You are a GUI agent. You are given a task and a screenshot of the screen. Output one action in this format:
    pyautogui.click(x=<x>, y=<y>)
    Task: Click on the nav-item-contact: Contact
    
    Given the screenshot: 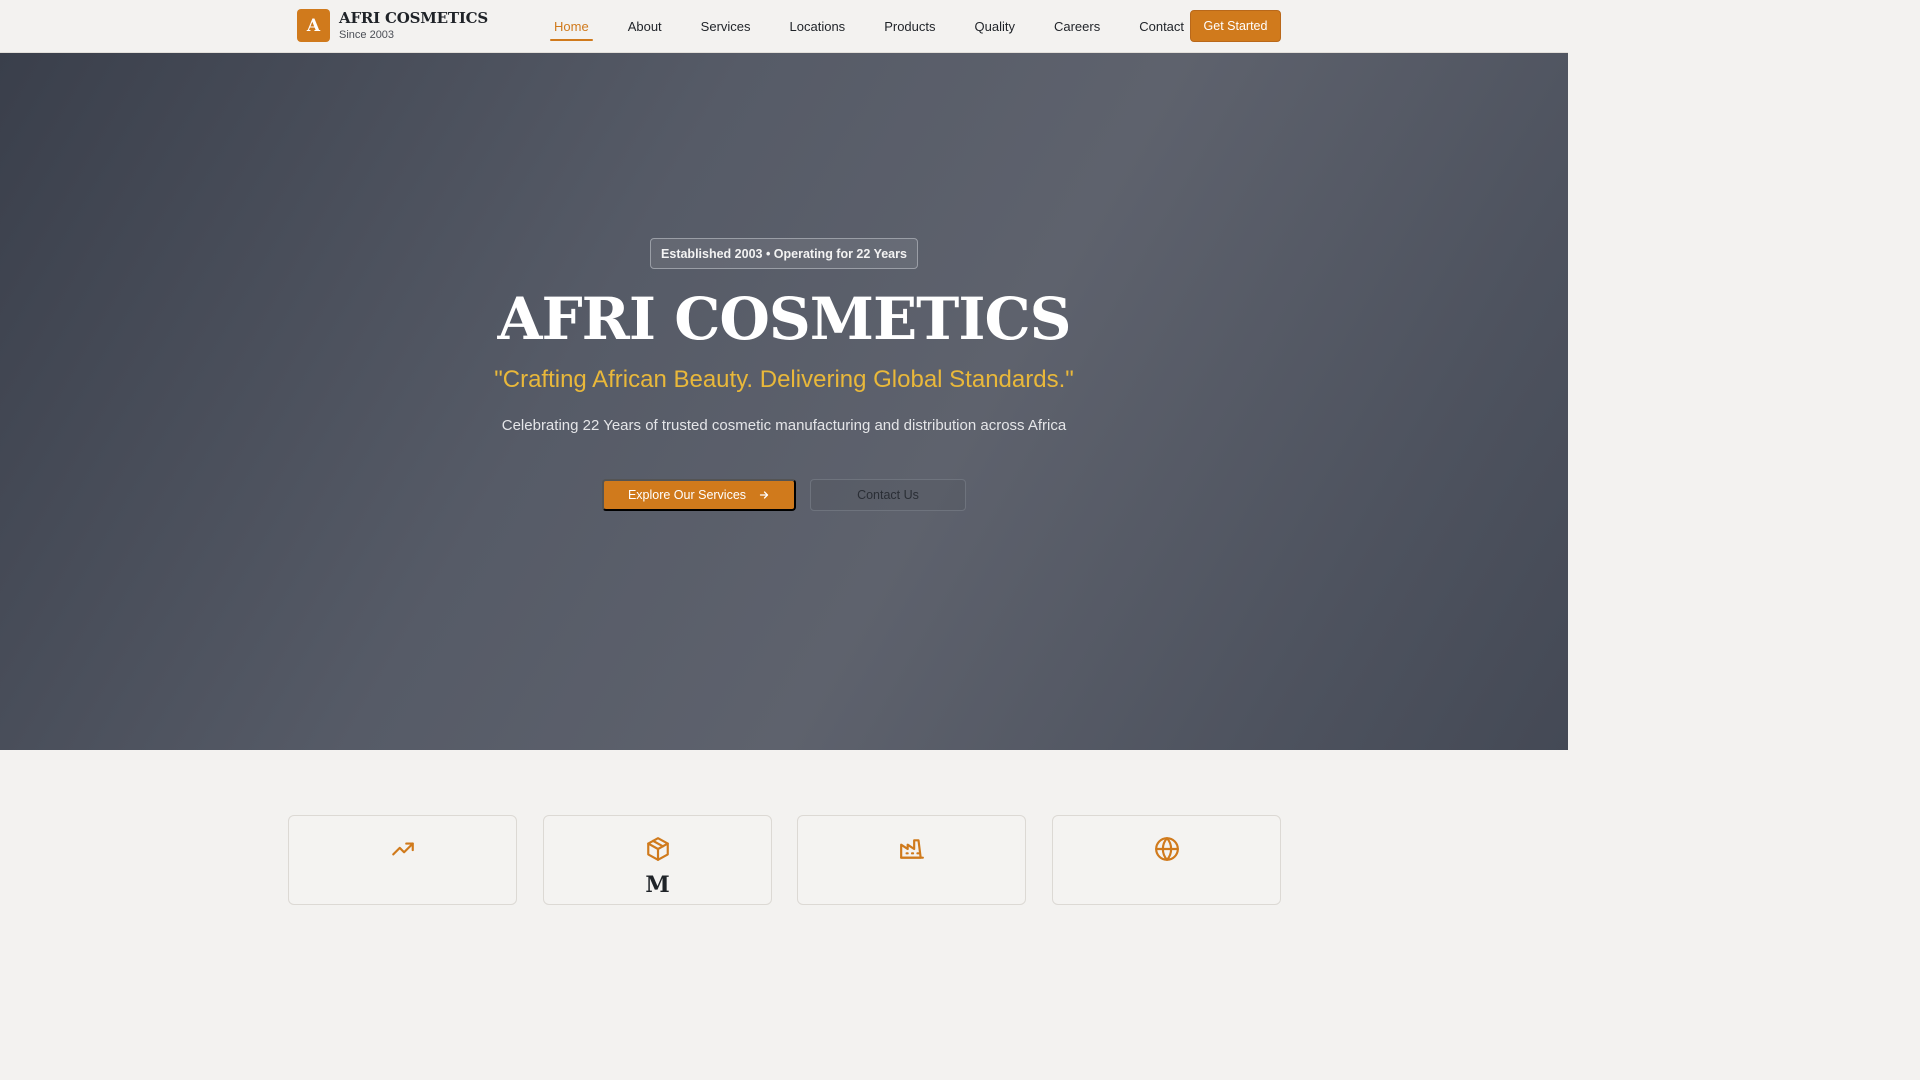 What is the action you would take?
    pyautogui.click(x=1161, y=26)
    